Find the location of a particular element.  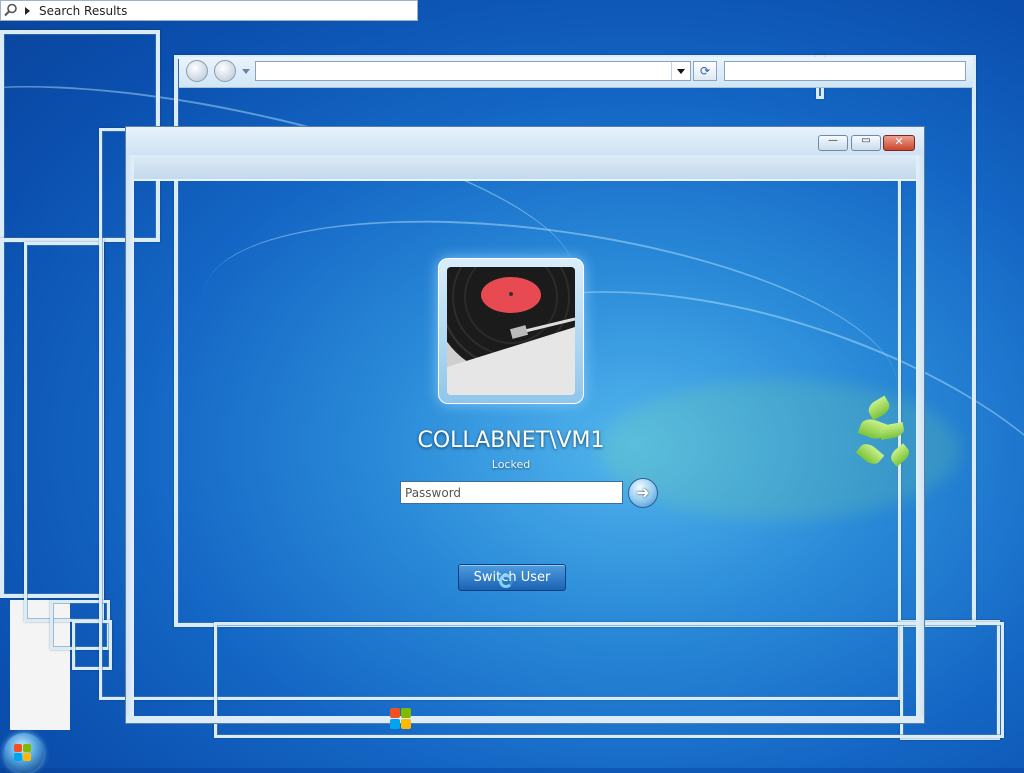

user-picture-turntable is located at coordinates (511, 331).